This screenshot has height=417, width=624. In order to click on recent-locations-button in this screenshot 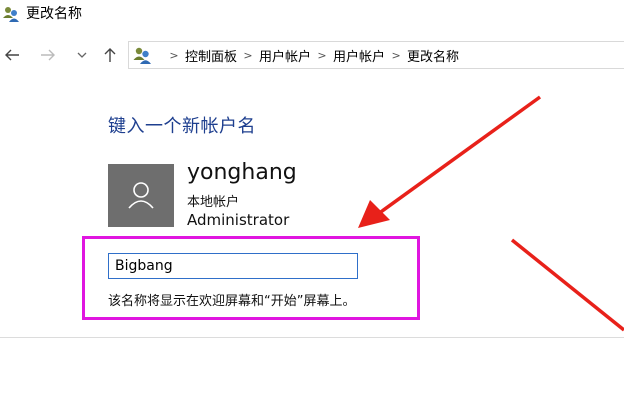, I will do `click(82, 55)`.